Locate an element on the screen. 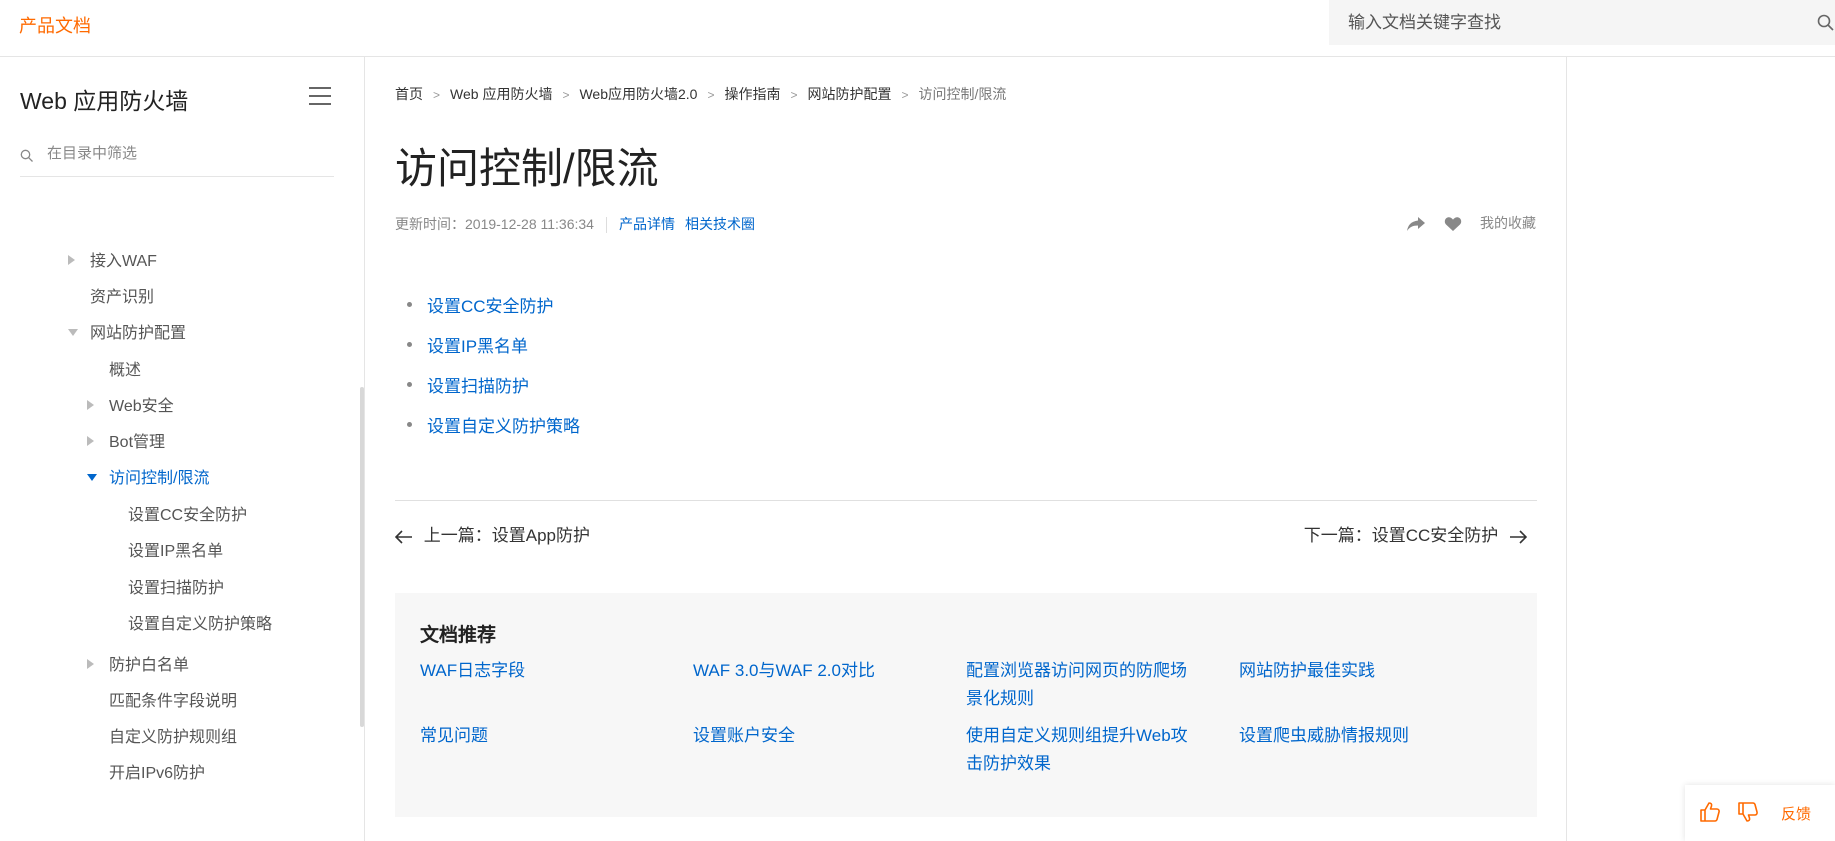 The image size is (1835, 841). tech-circle-link: 相关技术圈 is located at coordinates (720, 224).